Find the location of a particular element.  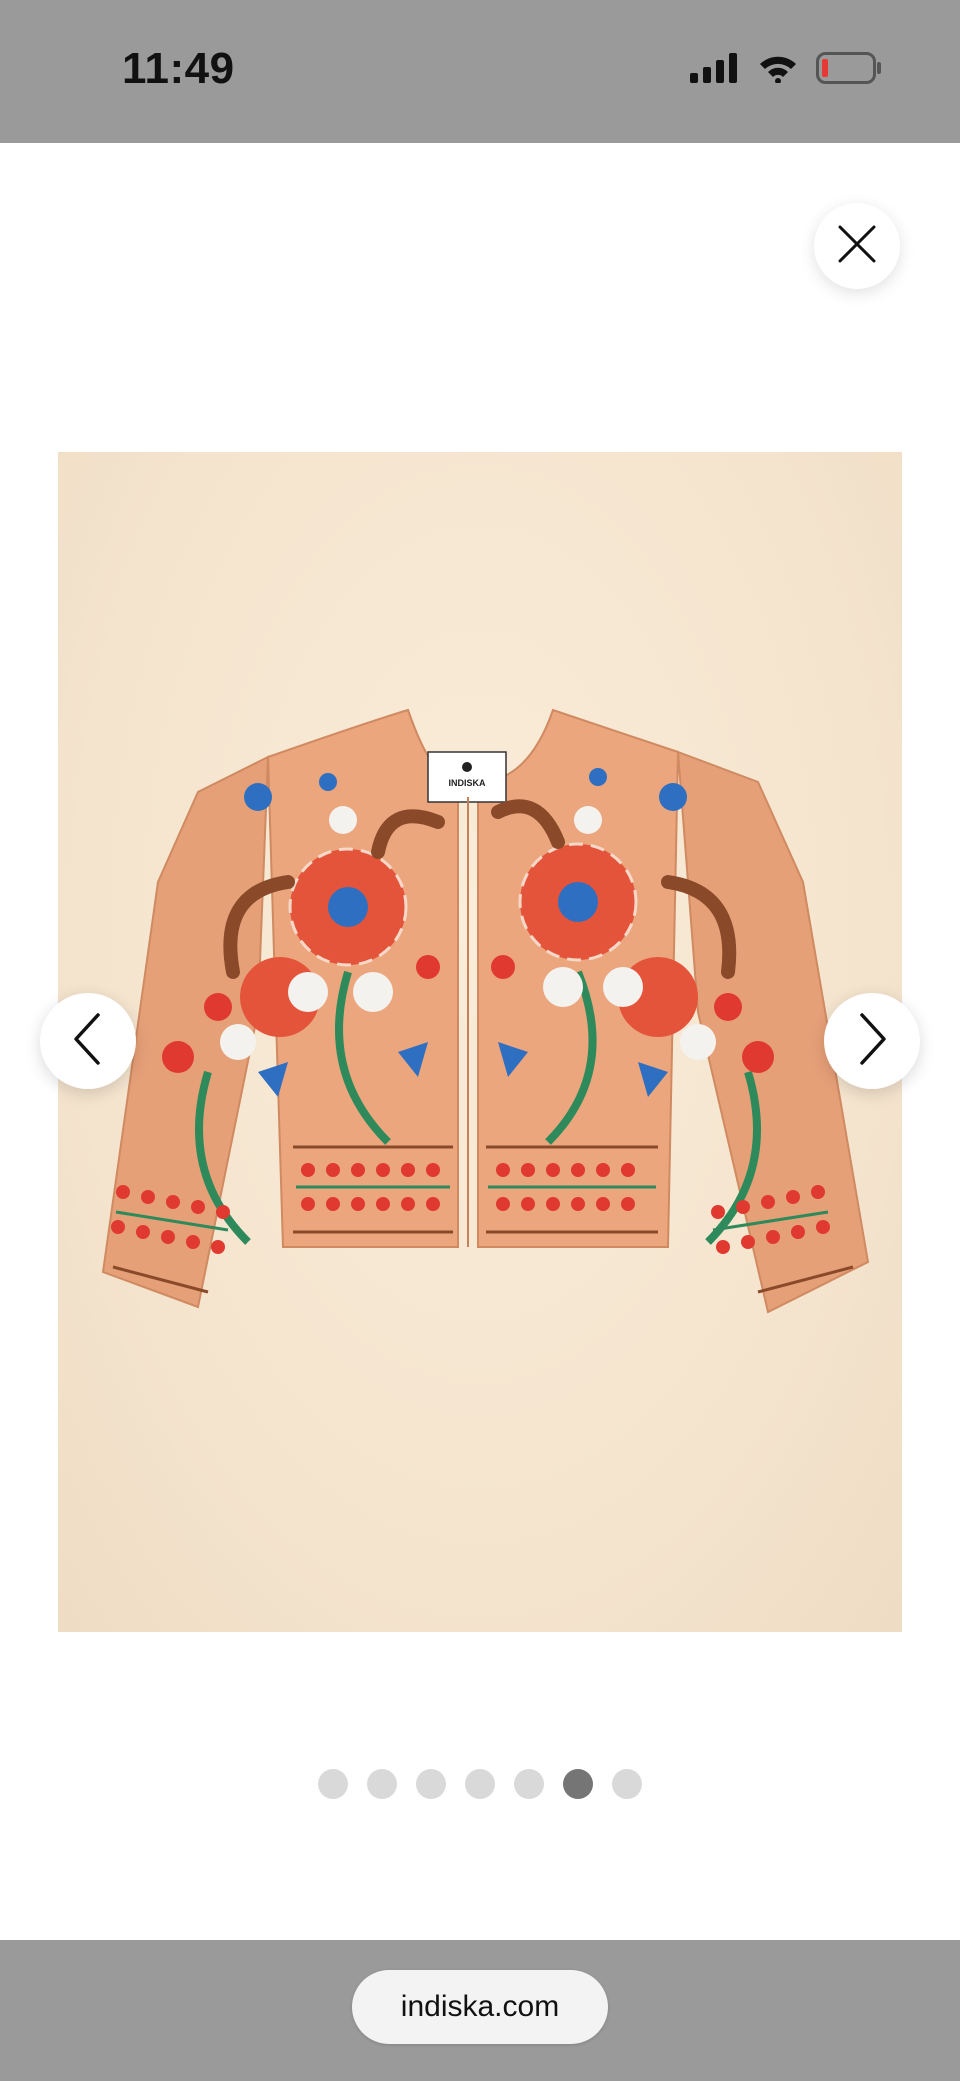

chevron-right-icon is located at coordinates (872, 1041).